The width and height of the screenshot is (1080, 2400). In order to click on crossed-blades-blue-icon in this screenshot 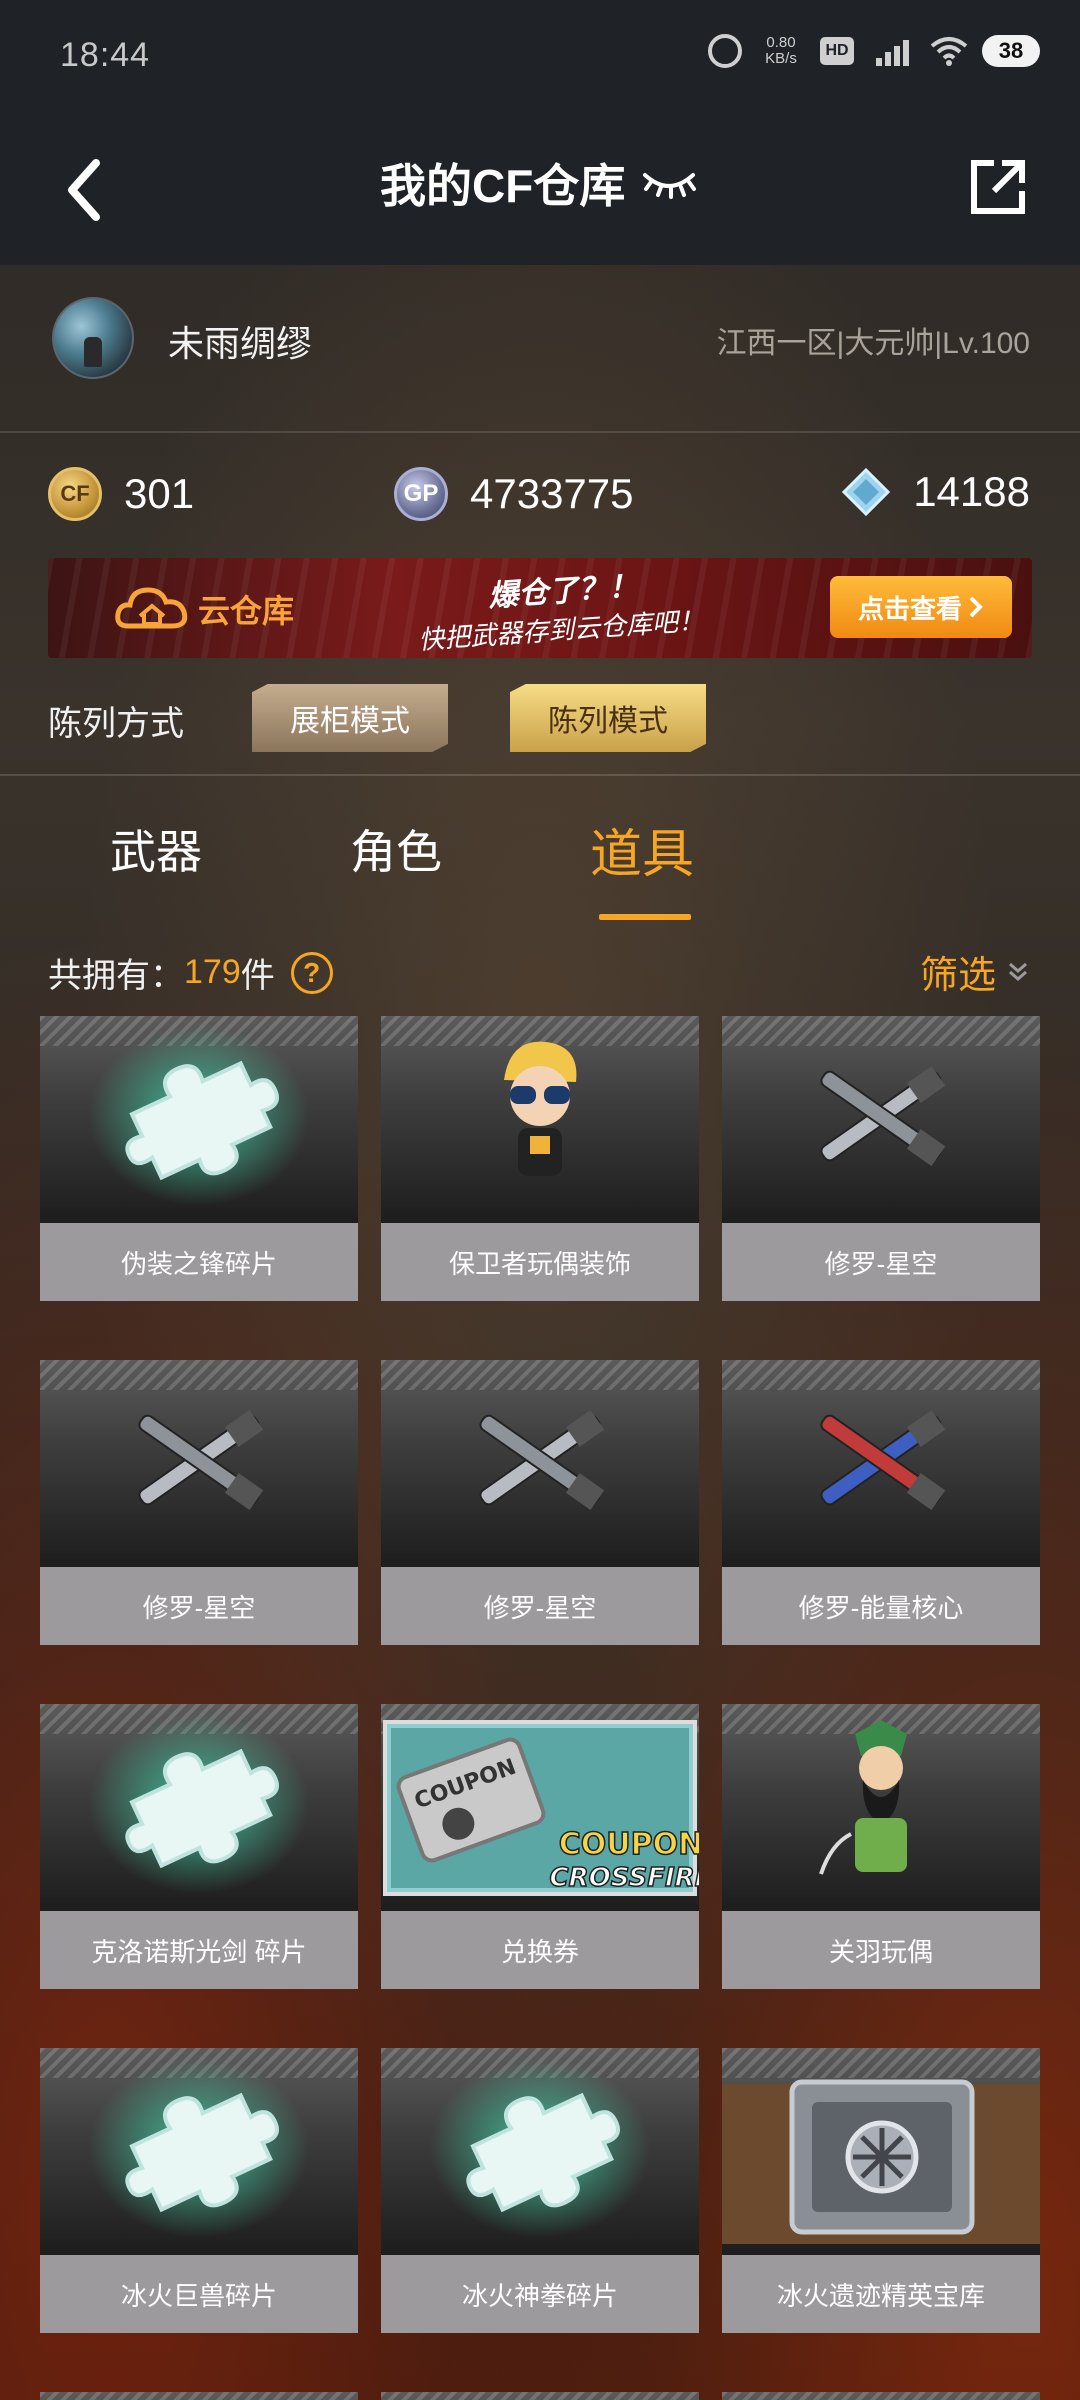, I will do `click(883, 1460)`.